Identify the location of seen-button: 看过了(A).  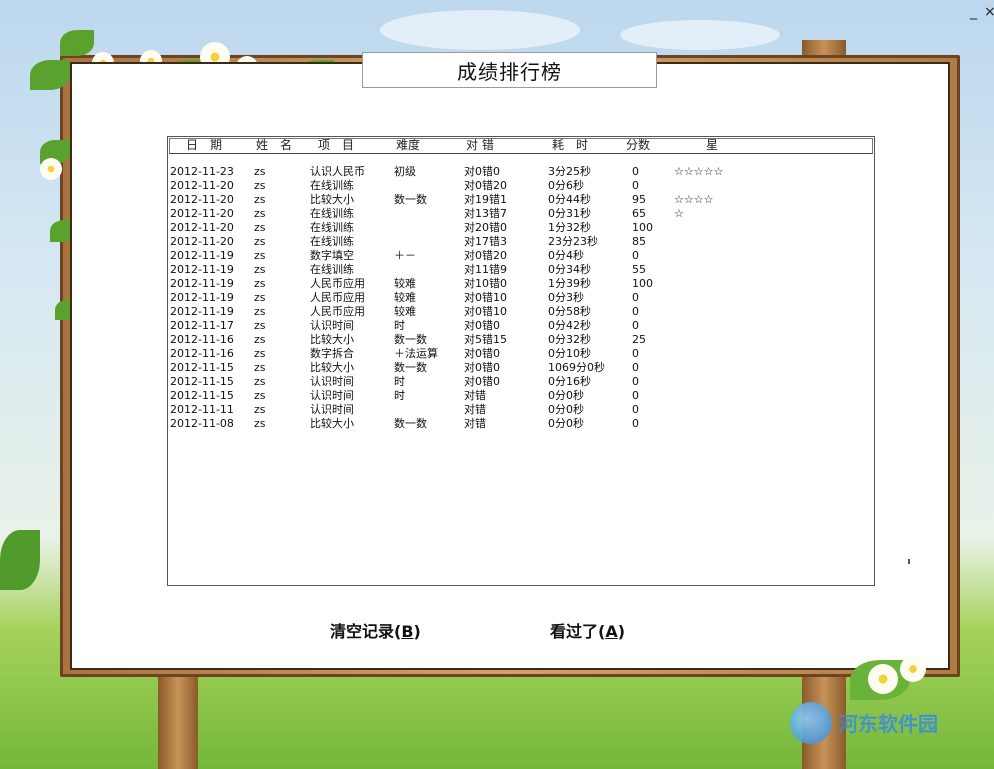
(587, 630).